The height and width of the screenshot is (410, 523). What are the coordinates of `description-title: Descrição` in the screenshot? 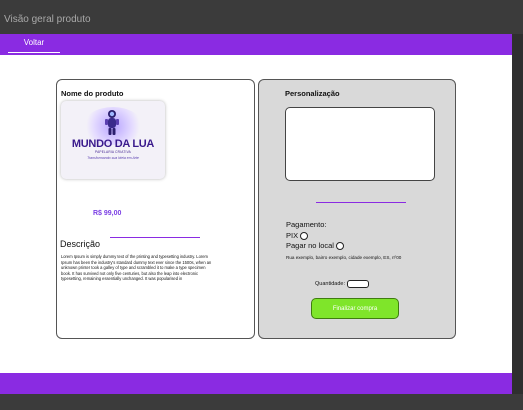 It's located at (80, 244).